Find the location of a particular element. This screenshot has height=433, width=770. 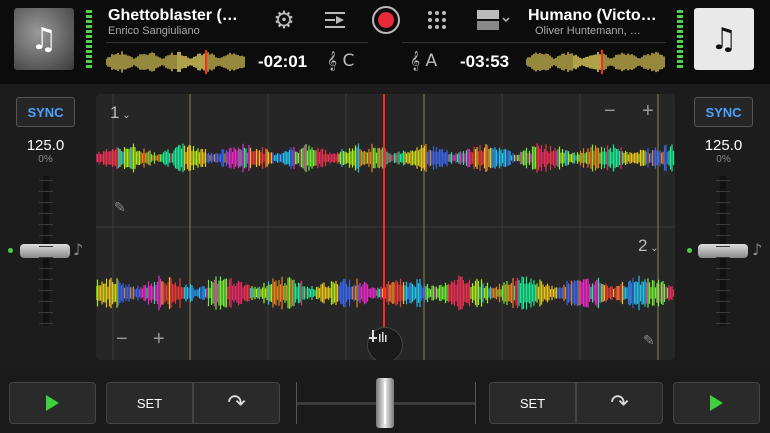

deck-b-loop-button: ↷ is located at coordinates (619, 403).